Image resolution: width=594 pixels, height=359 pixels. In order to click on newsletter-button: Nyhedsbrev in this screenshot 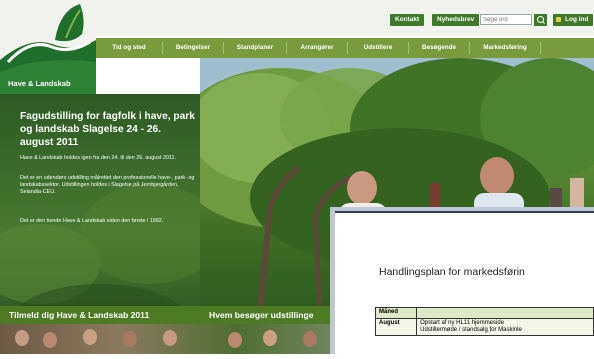, I will do `click(456, 20)`.